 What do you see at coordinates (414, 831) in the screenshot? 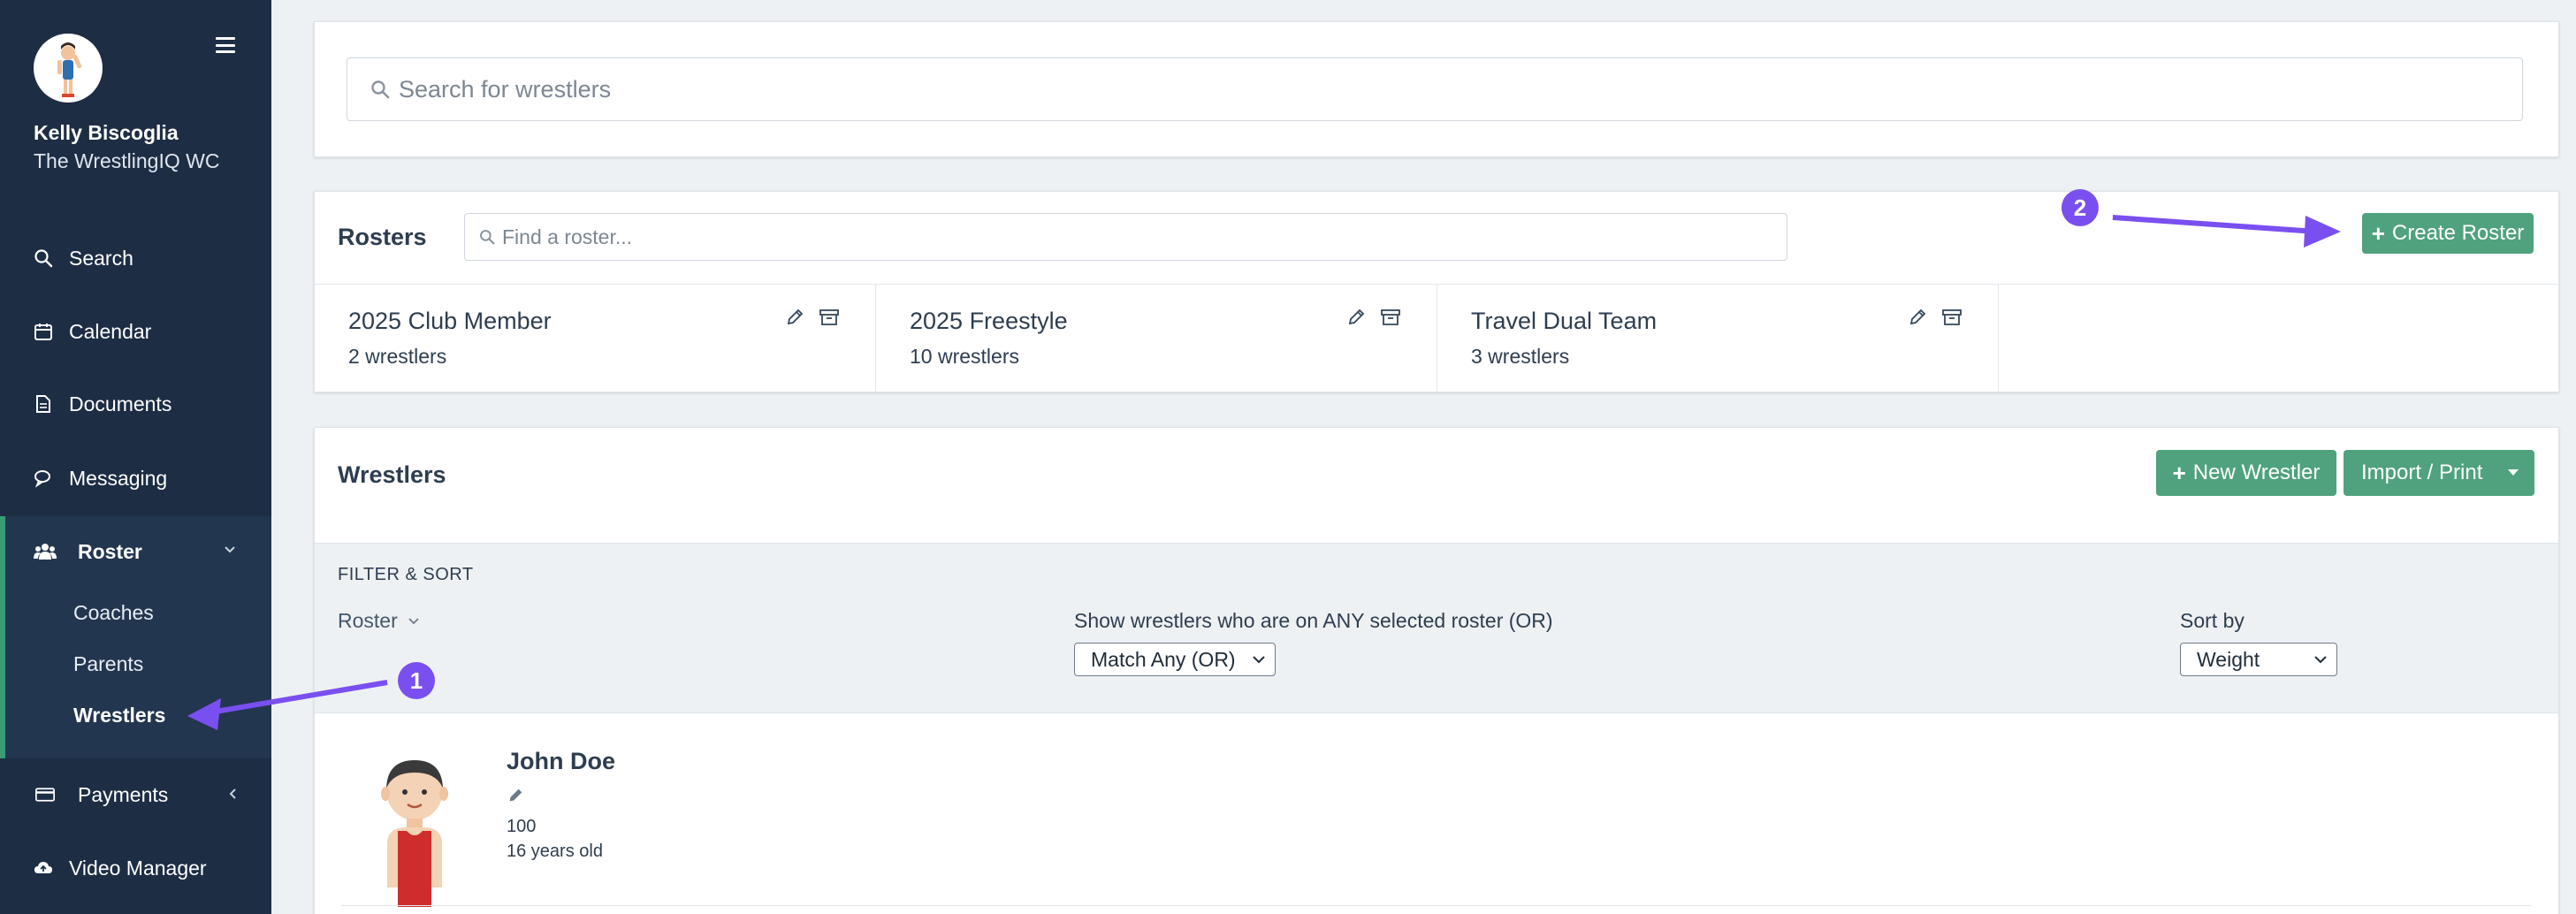
I see `wrestler-avatar` at bounding box center [414, 831].